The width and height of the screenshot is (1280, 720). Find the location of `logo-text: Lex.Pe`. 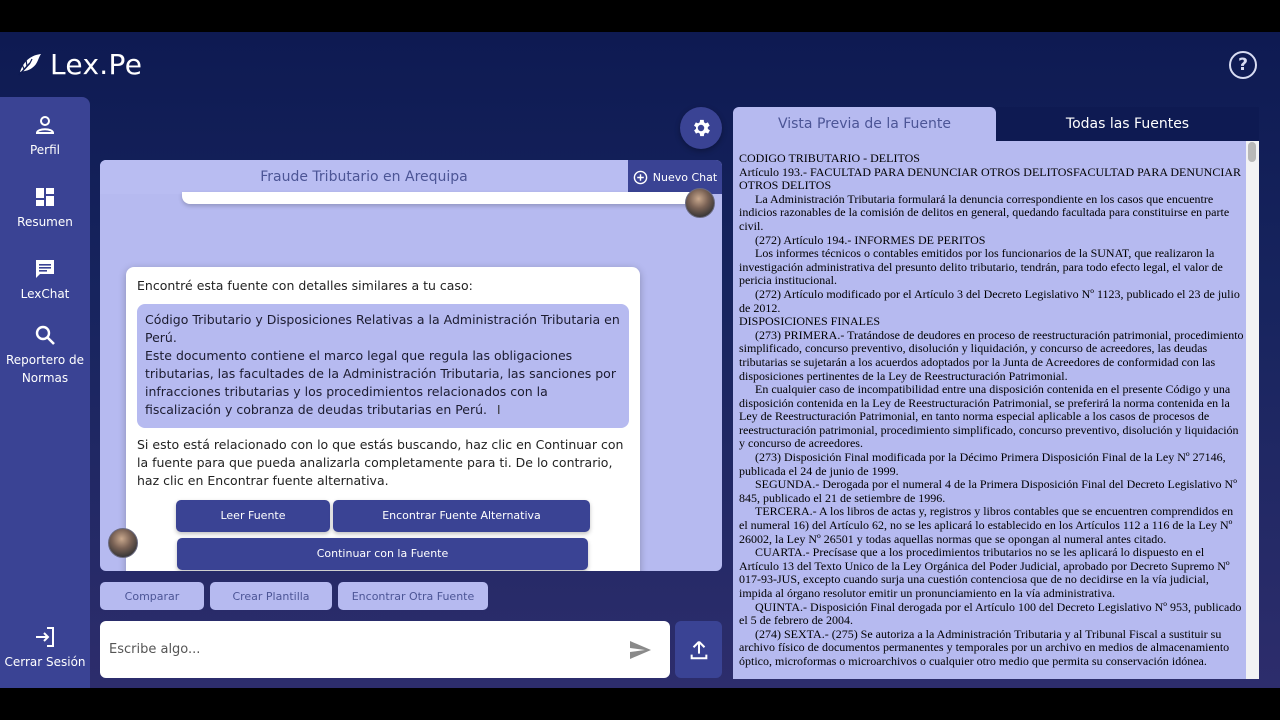

logo-text: Lex.Pe is located at coordinates (96, 64).